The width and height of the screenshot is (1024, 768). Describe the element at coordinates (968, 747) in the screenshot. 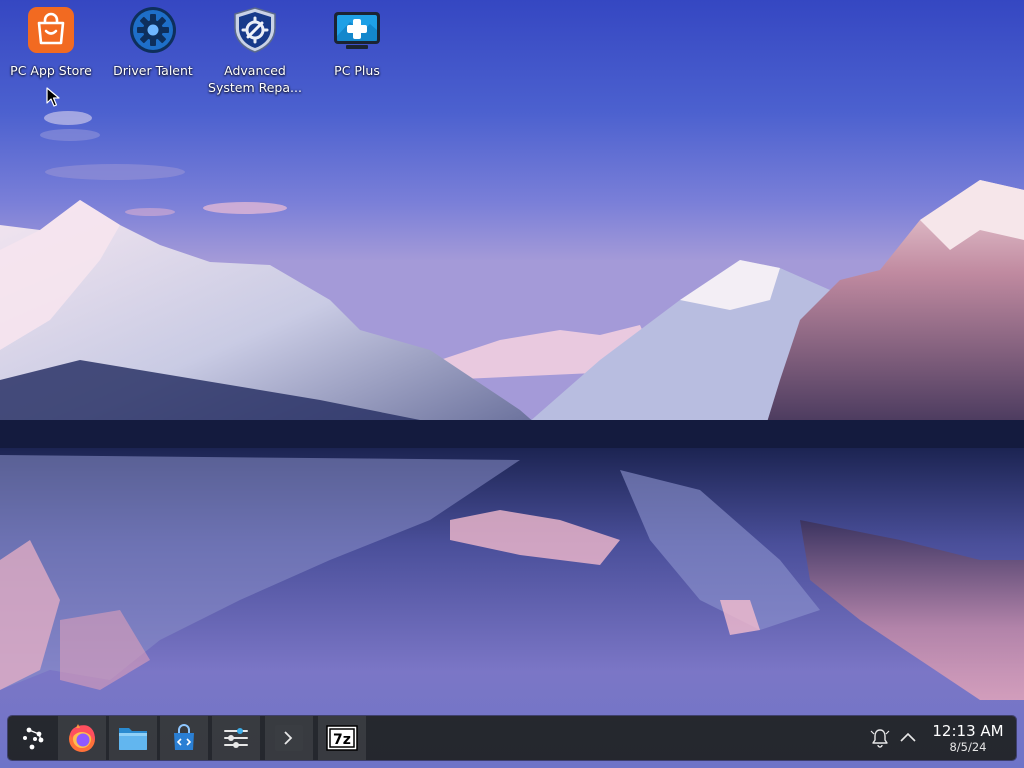

I see `clock-date: 8/5/24` at that location.